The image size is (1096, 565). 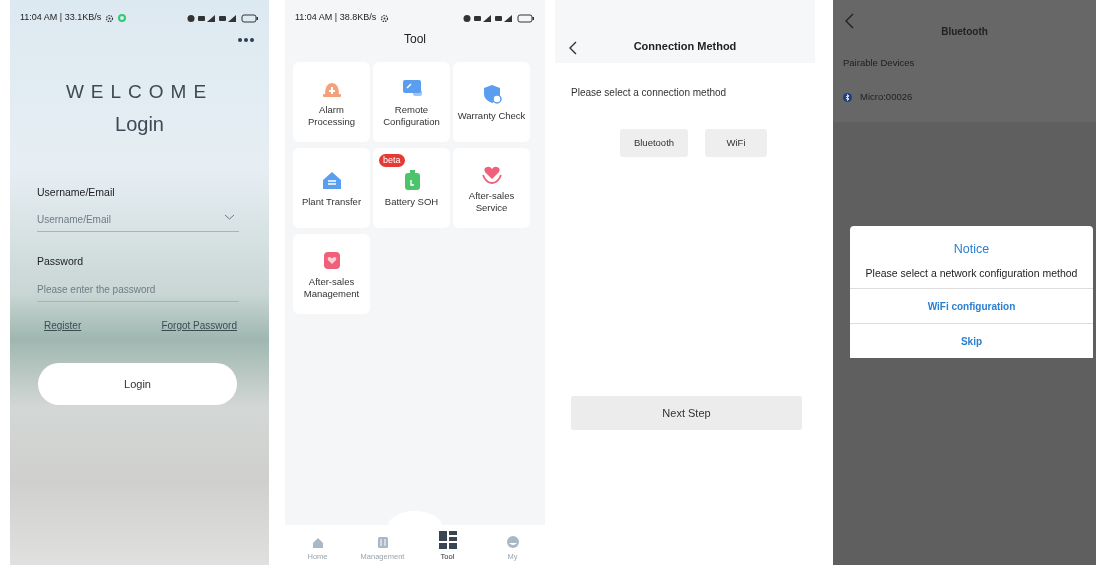 What do you see at coordinates (685, 46) in the screenshot?
I see `screen-title: Connection Method` at bounding box center [685, 46].